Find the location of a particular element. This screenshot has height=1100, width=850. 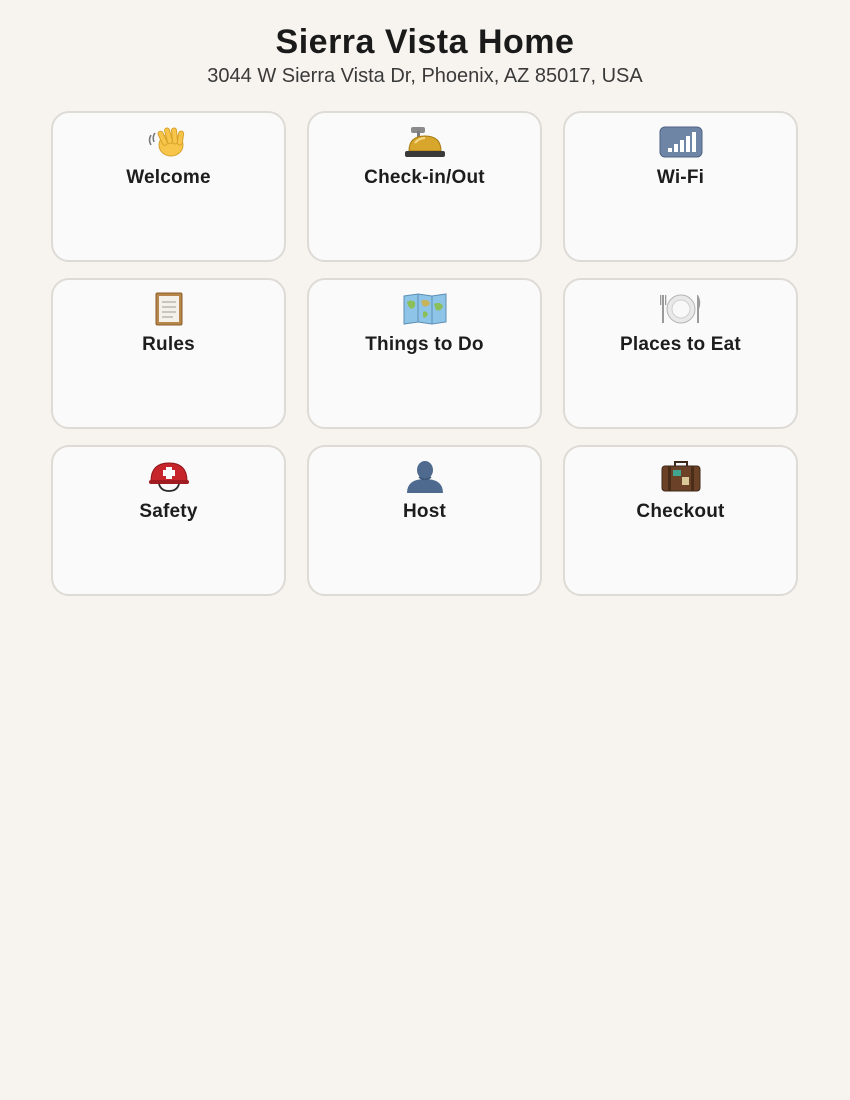

safety-label: Safety is located at coordinates (168, 511).